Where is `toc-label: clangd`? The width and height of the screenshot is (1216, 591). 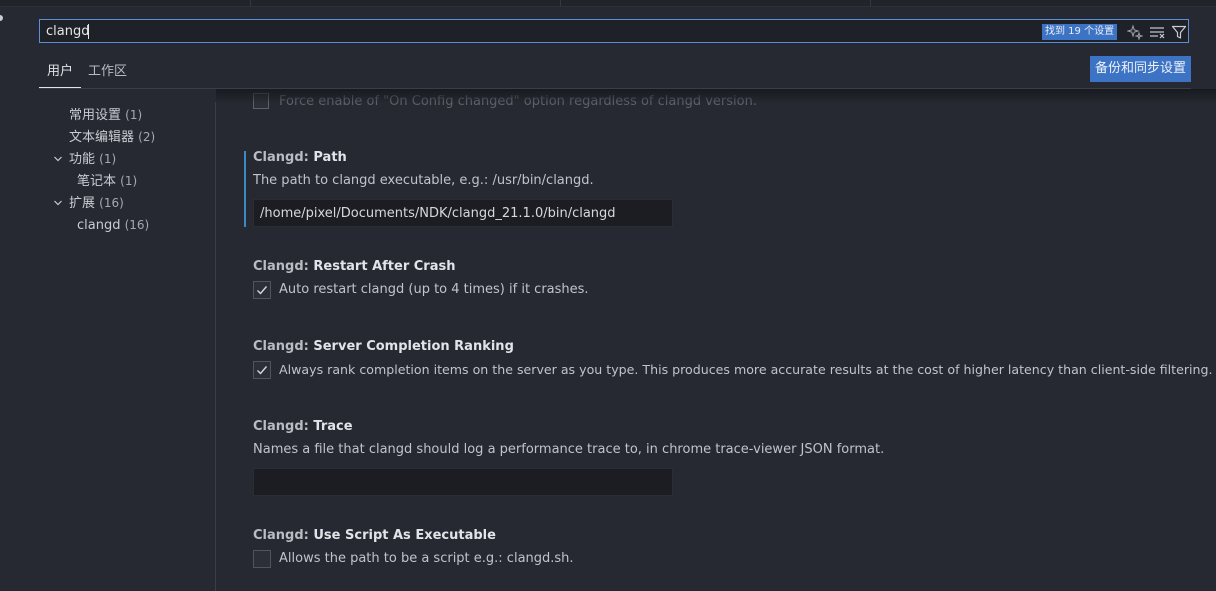
toc-label: clangd is located at coordinates (99, 225).